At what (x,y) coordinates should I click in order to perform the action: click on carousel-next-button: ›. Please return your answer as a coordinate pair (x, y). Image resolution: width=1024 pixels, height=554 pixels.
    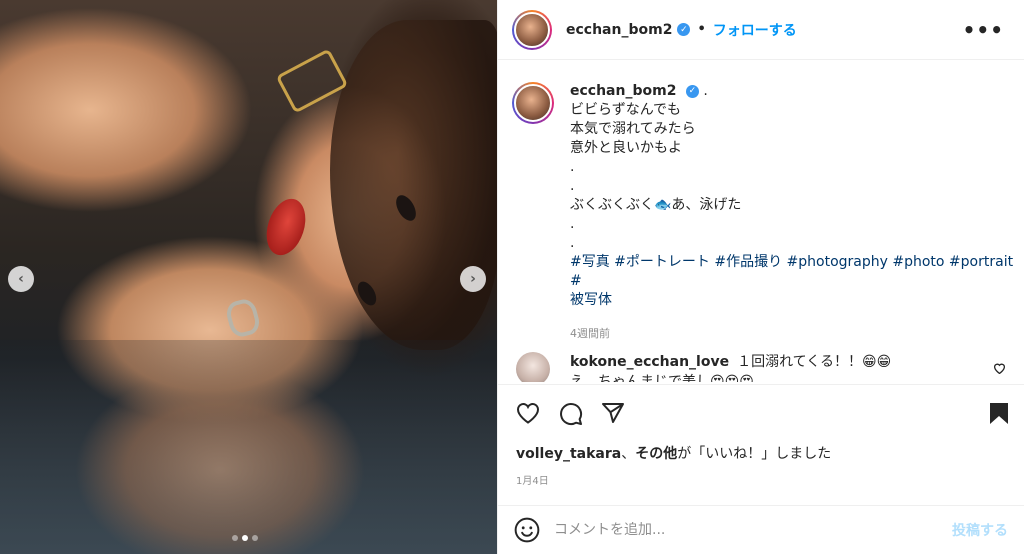
    Looking at the image, I should click on (473, 279).